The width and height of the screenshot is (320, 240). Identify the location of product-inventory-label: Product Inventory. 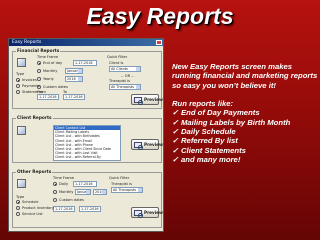
(38, 208).